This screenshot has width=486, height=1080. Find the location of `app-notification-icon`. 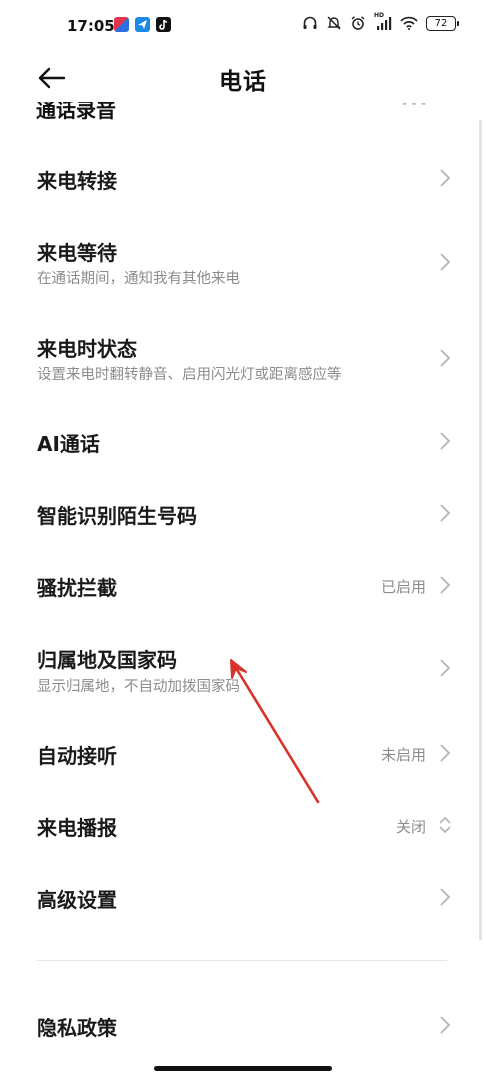

app-notification-icon is located at coordinates (121, 24).